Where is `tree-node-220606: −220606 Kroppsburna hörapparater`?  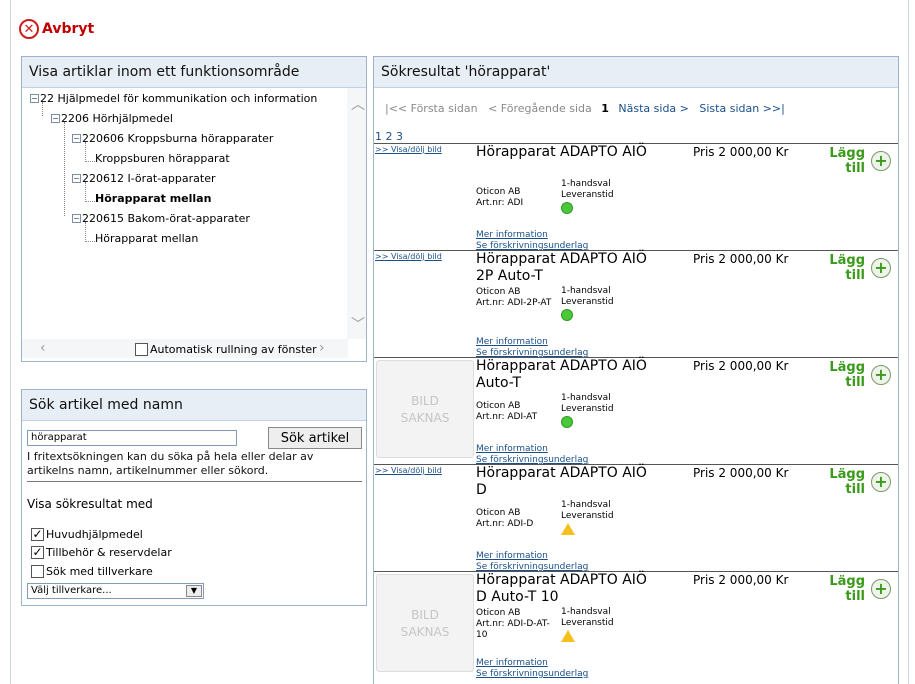
tree-node-220606: −220606 Kroppsburna hörapparater is located at coordinates (172, 138).